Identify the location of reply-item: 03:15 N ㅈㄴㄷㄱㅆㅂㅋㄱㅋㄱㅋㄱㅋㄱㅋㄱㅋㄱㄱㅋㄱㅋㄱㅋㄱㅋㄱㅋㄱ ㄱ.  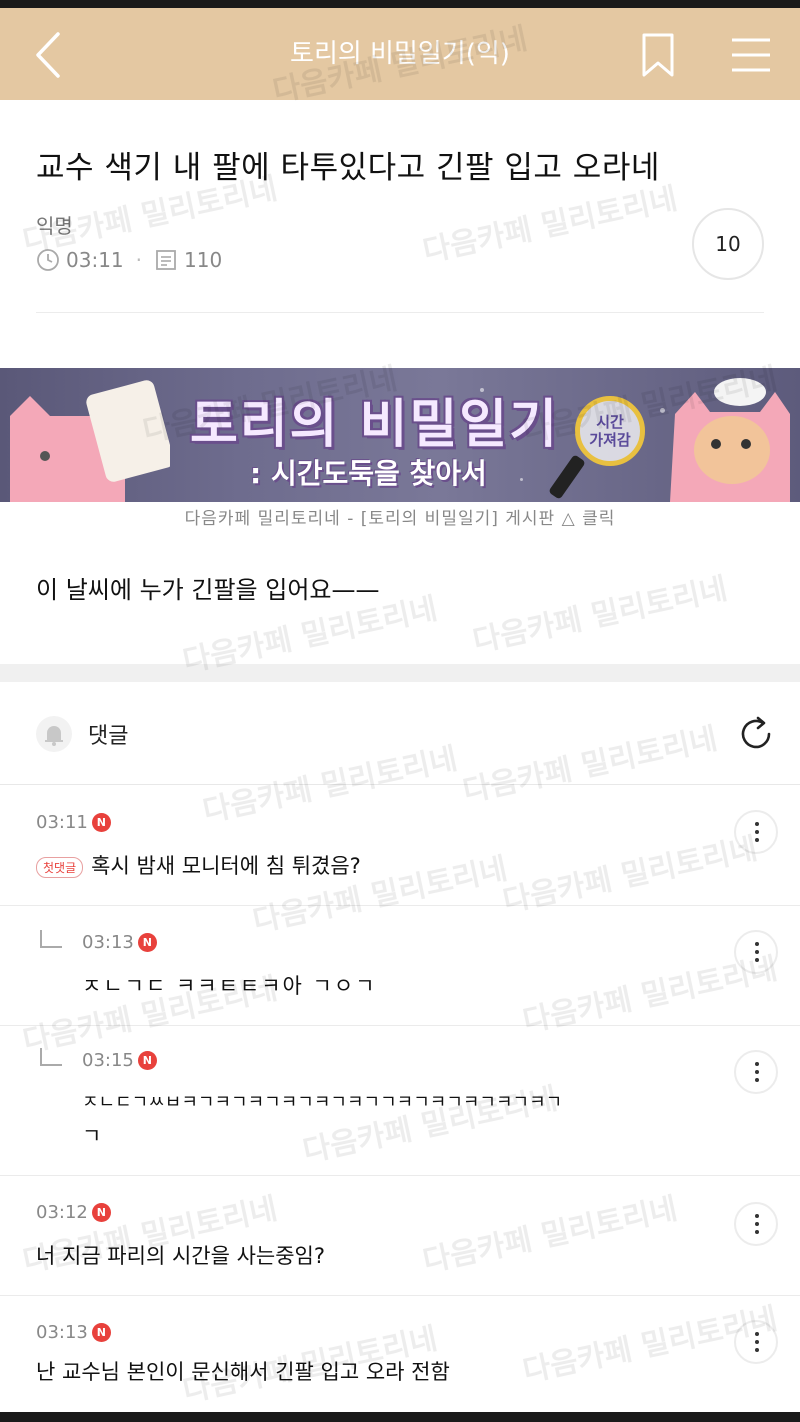
(400, 1101).